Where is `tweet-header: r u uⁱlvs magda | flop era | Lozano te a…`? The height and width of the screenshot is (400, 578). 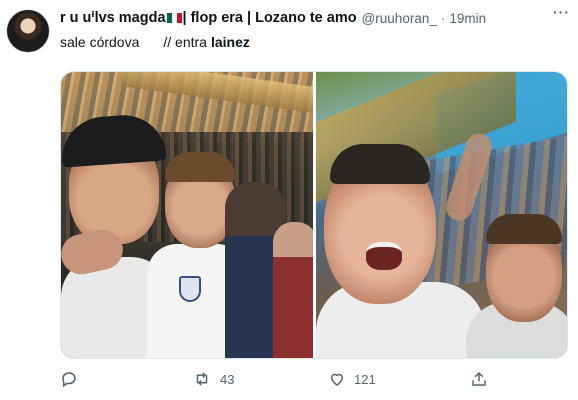
tweet-header: r u uⁱlvs magda | flop era | Lozano te a… is located at coordinates (315, 18).